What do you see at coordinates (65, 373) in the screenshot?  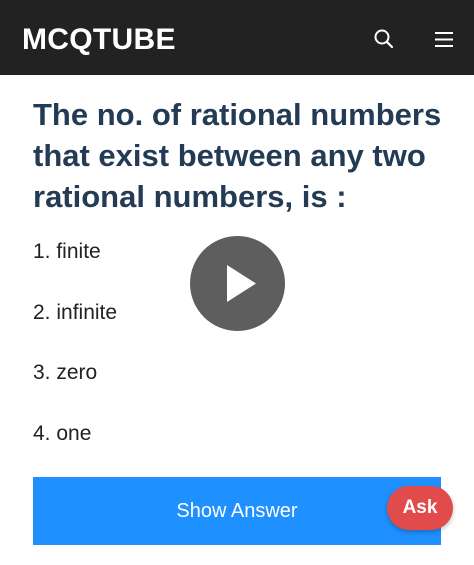 I see `option-3: 3. zero` at bounding box center [65, 373].